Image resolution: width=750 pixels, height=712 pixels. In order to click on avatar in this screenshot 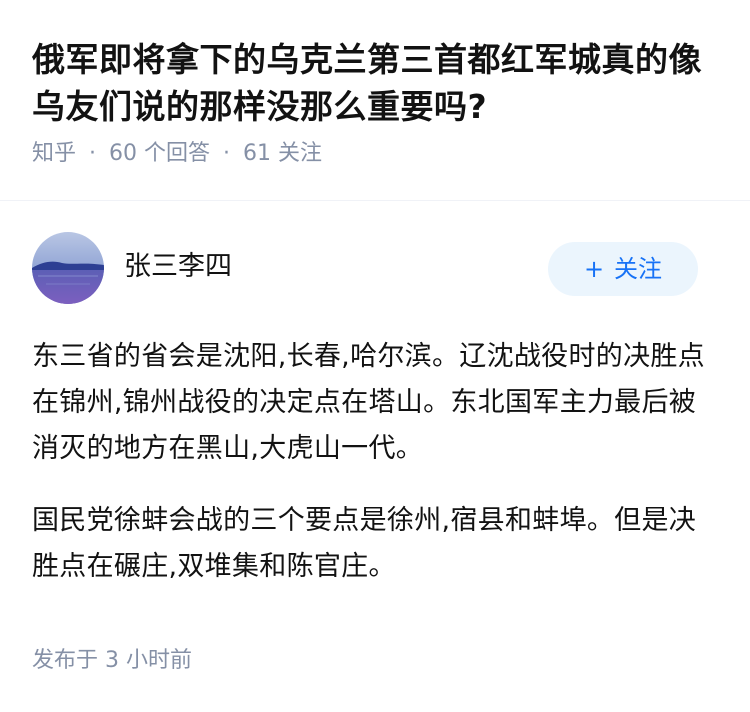, I will do `click(68, 268)`.